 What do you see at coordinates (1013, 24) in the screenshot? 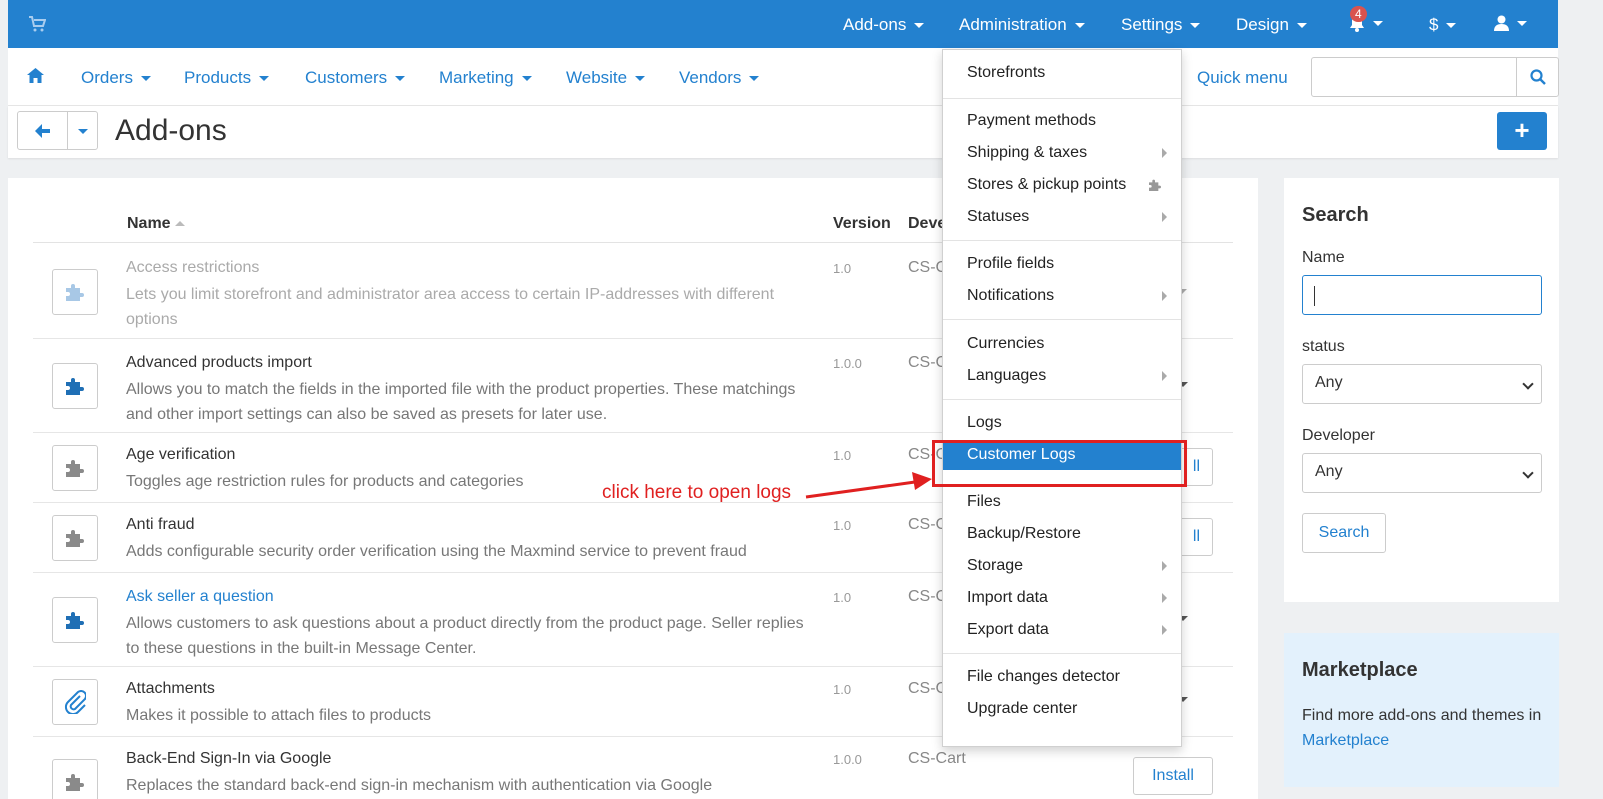
I see `topnav-label: Administration` at bounding box center [1013, 24].